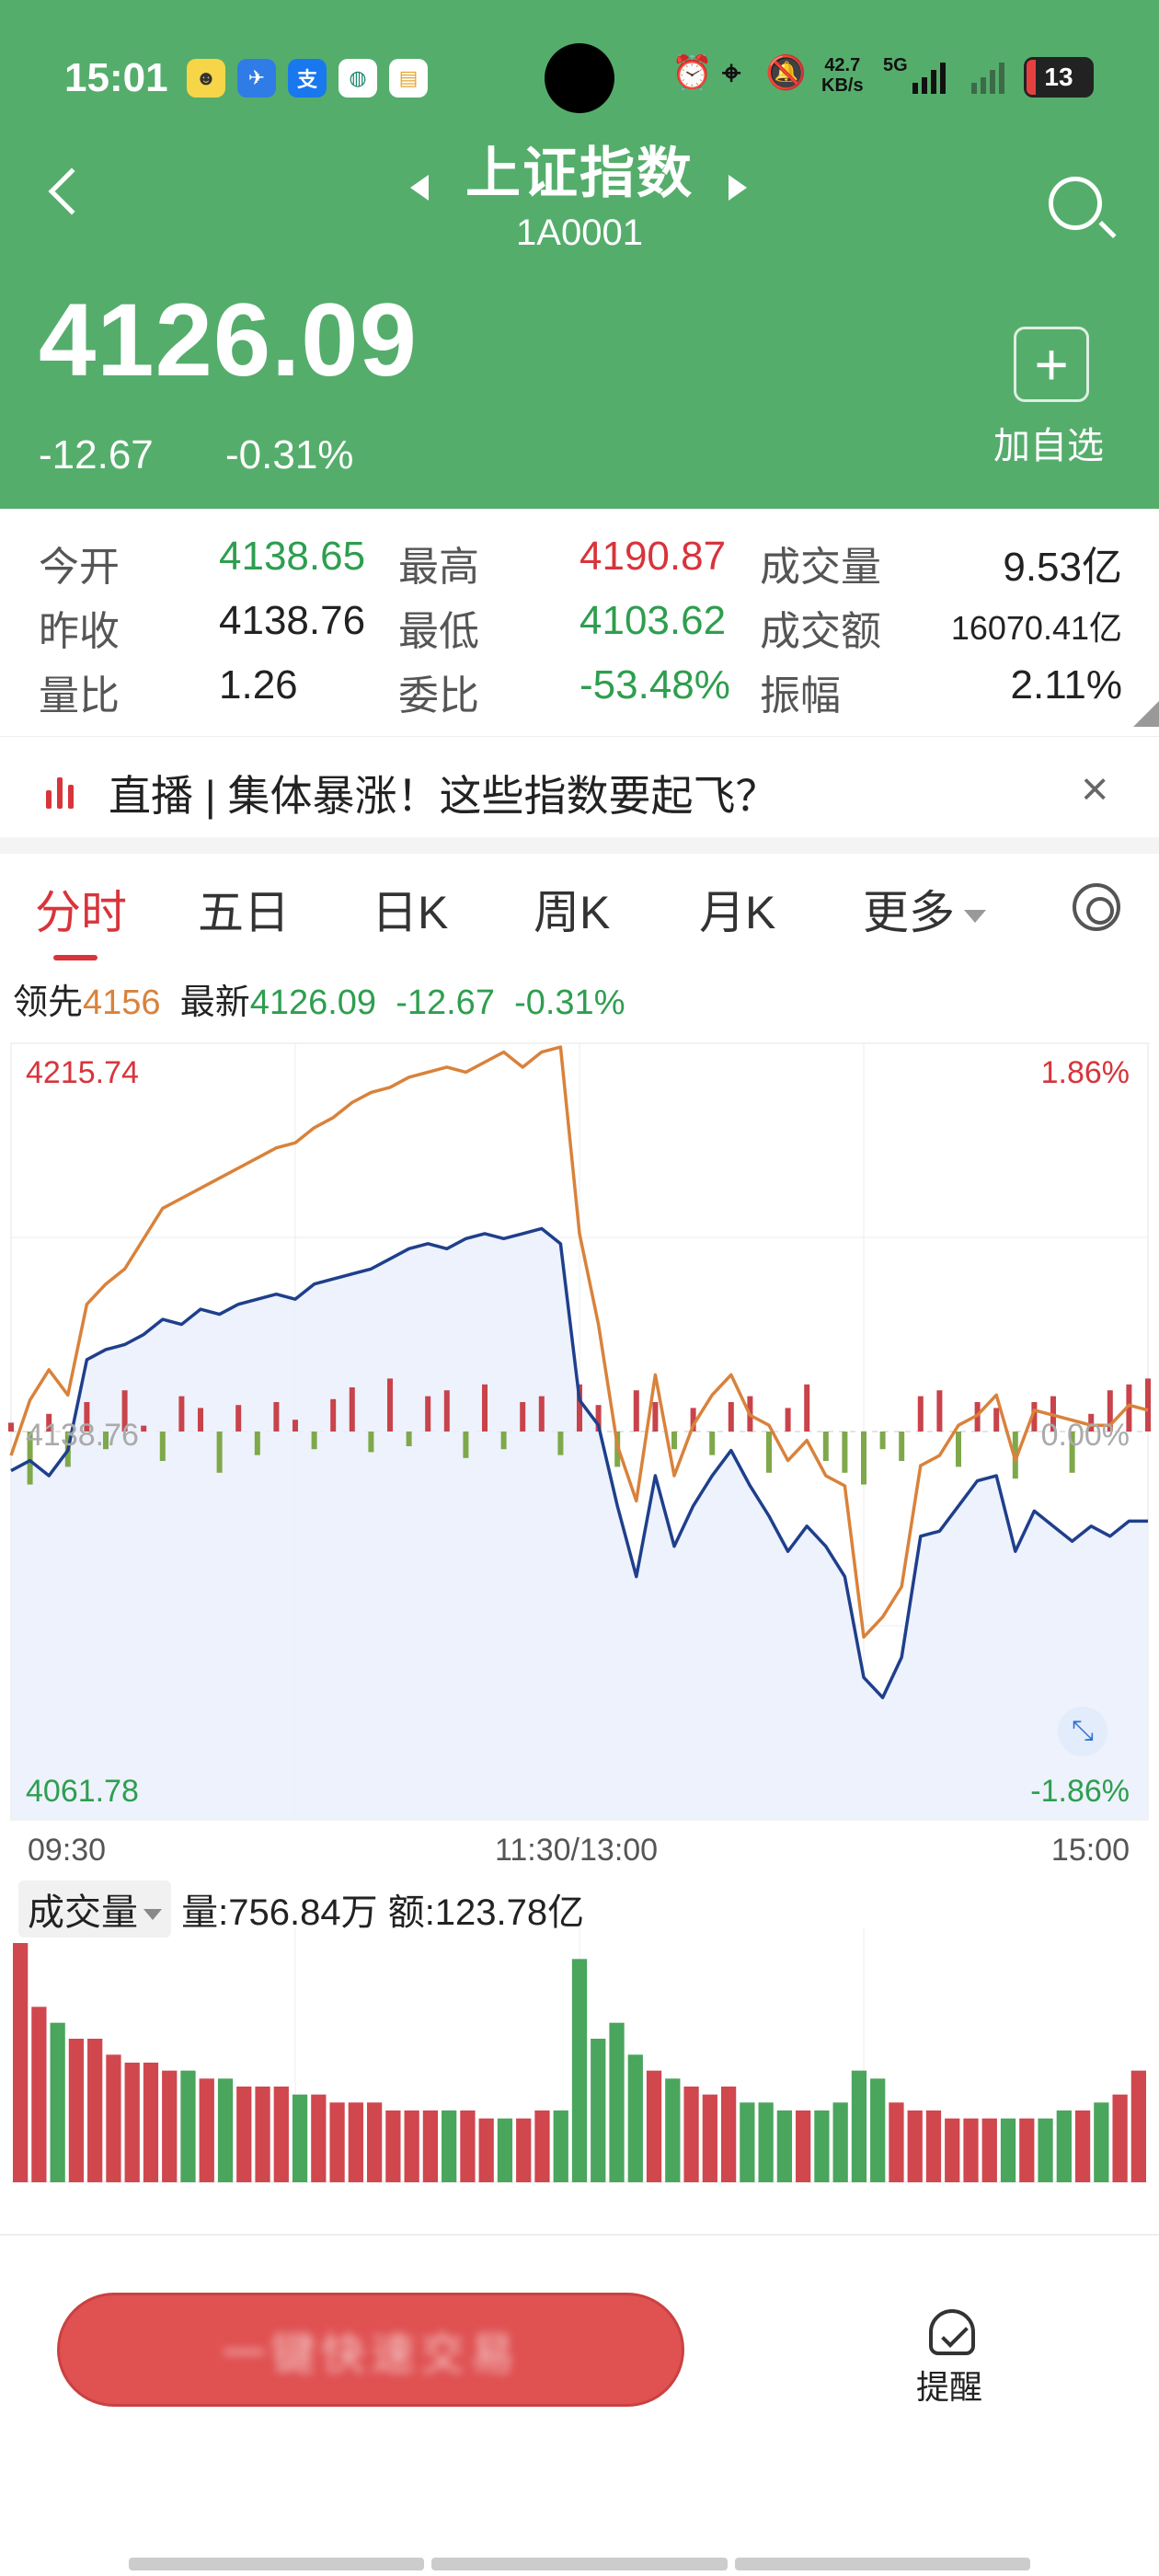 The width and height of the screenshot is (1159, 2576). What do you see at coordinates (1082, 1731) in the screenshot?
I see `fullscreen-icon: ⤡` at bounding box center [1082, 1731].